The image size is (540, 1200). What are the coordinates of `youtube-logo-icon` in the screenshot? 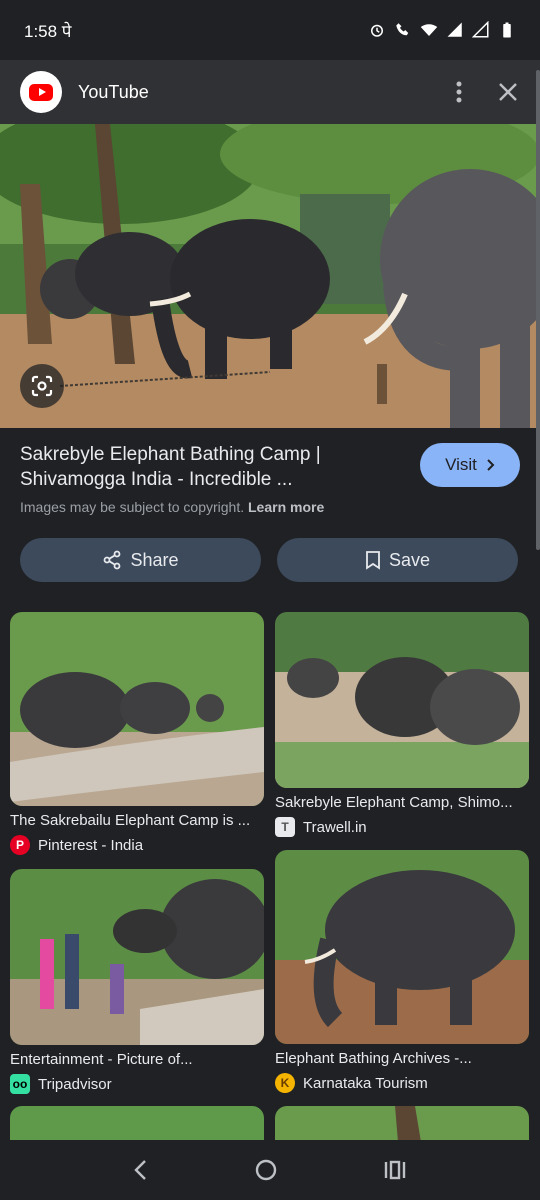 It's located at (41, 92).